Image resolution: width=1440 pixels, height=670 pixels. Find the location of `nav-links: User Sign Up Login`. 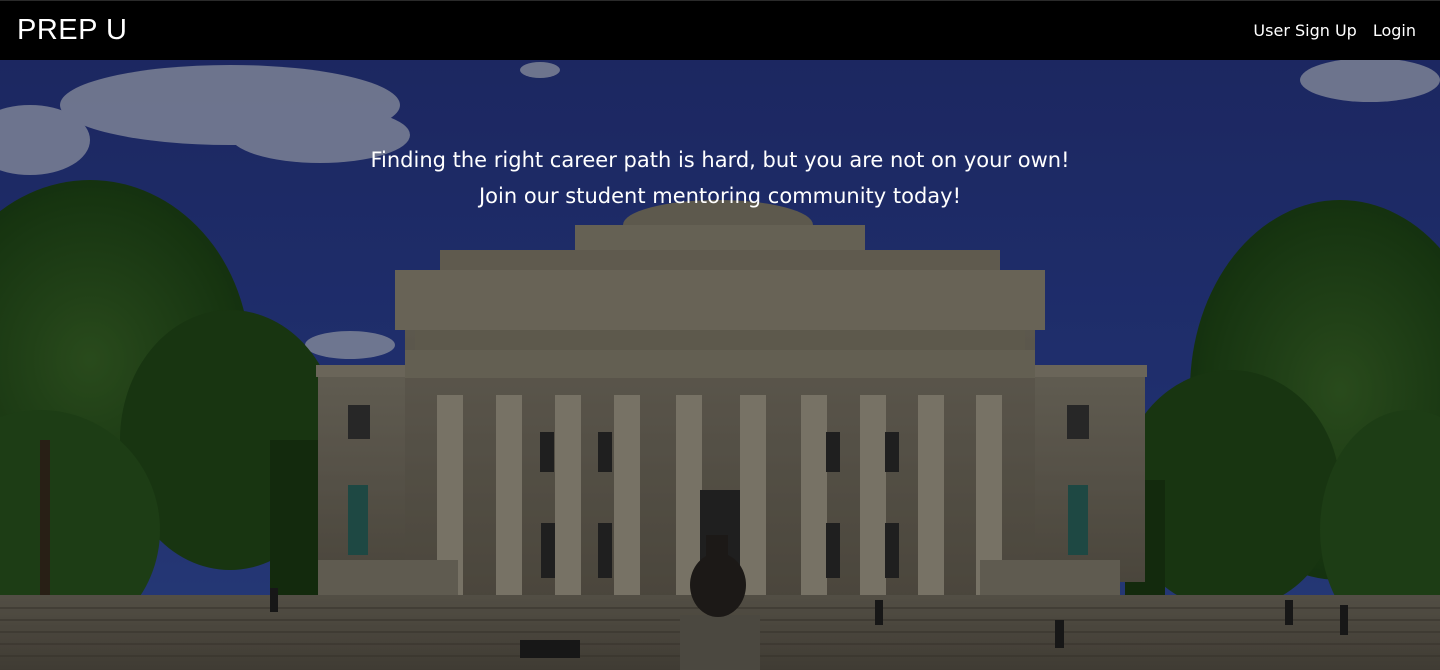

nav-links: User Sign Up Login is located at coordinates (1326, 30).